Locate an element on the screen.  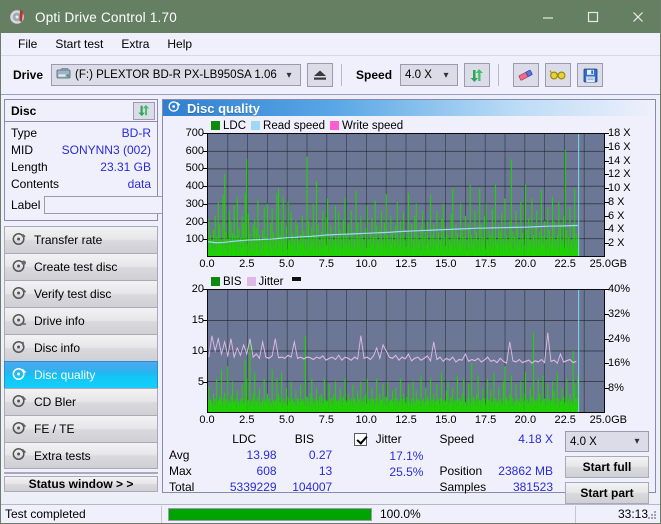
window-title: Opti Drive Control 1.70 is located at coordinates (106, 17).